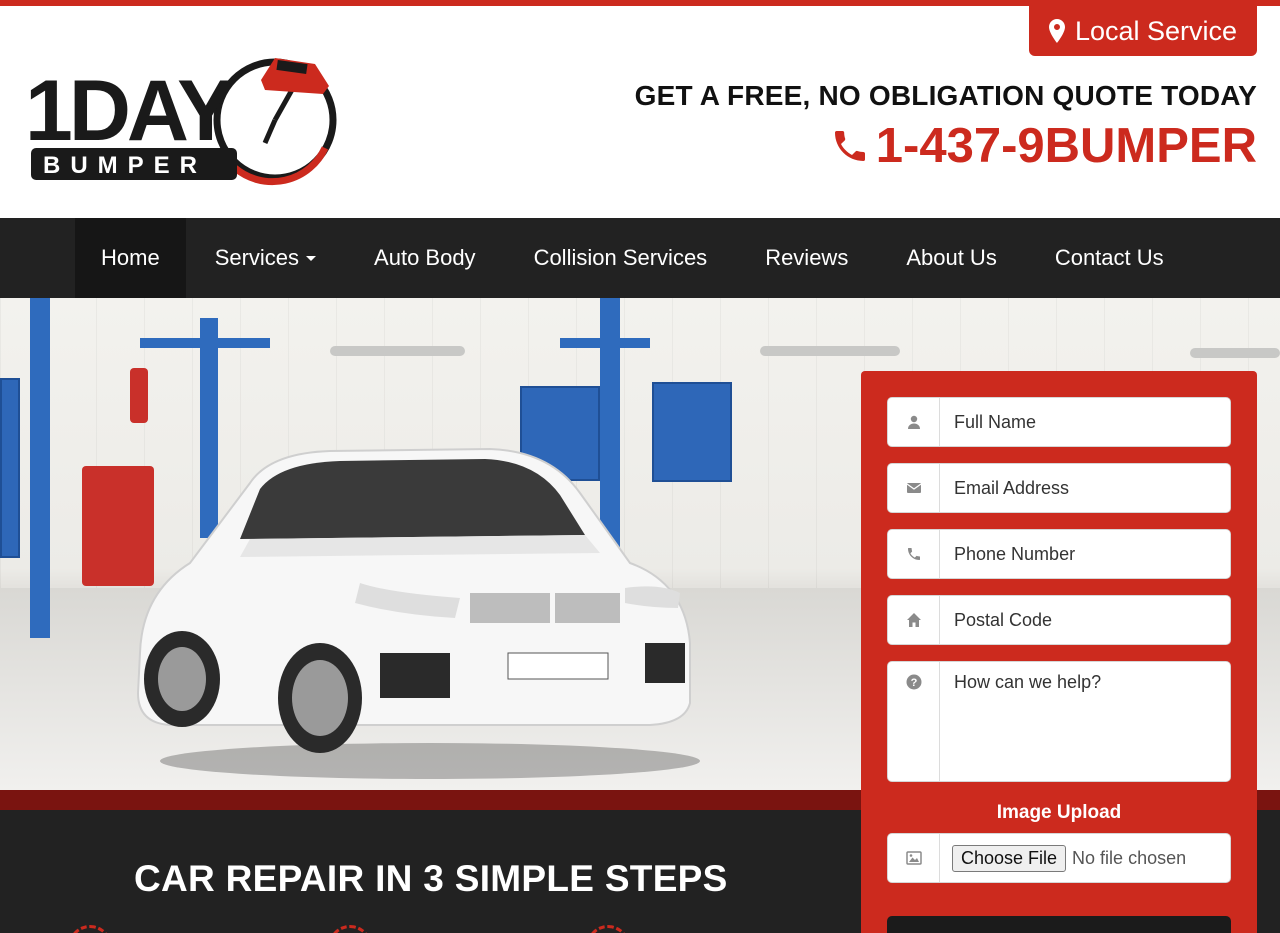 The width and height of the screenshot is (1280, 933). I want to click on email-input, so click(1085, 488).